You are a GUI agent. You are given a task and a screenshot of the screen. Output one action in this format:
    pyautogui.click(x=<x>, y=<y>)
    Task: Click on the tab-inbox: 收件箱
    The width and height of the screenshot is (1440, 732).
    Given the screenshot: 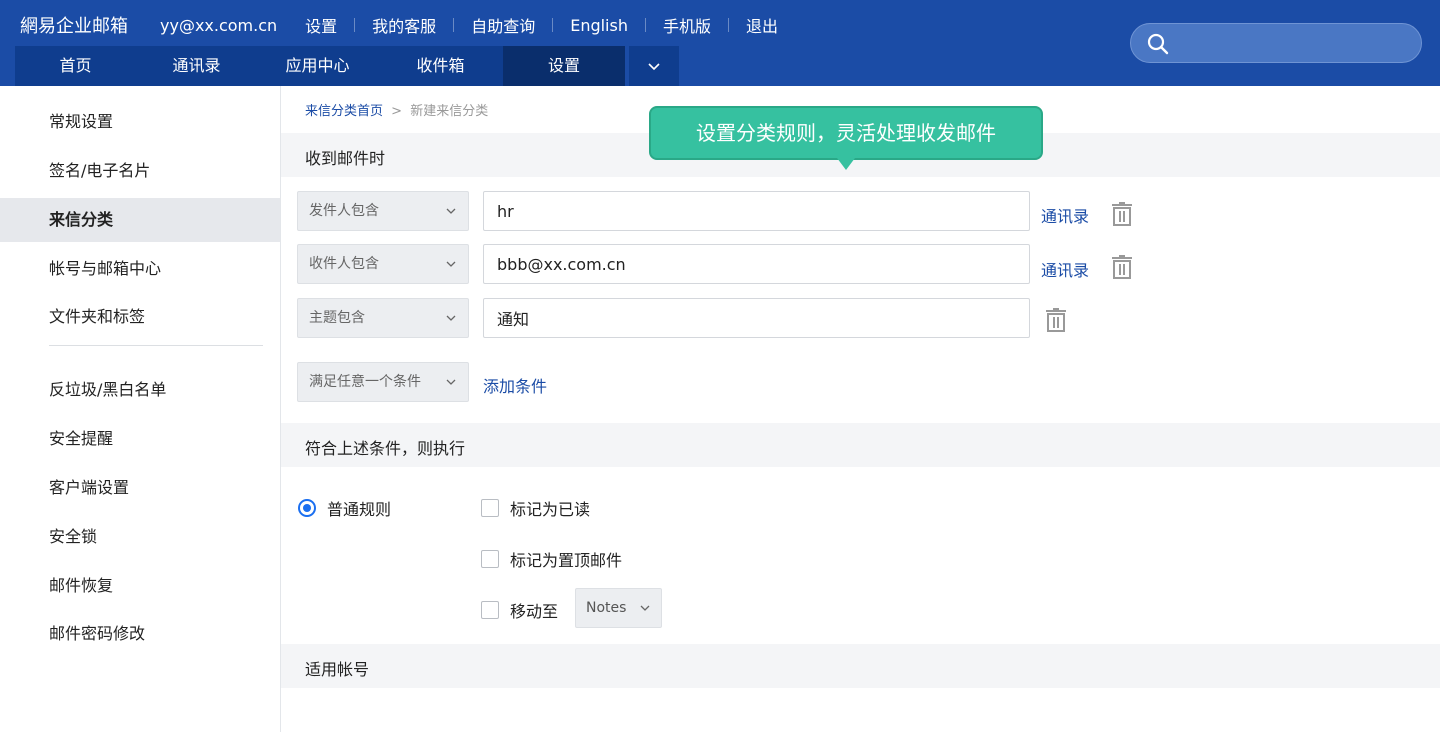 What is the action you would take?
    pyautogui.click(x=440, y=66)
    